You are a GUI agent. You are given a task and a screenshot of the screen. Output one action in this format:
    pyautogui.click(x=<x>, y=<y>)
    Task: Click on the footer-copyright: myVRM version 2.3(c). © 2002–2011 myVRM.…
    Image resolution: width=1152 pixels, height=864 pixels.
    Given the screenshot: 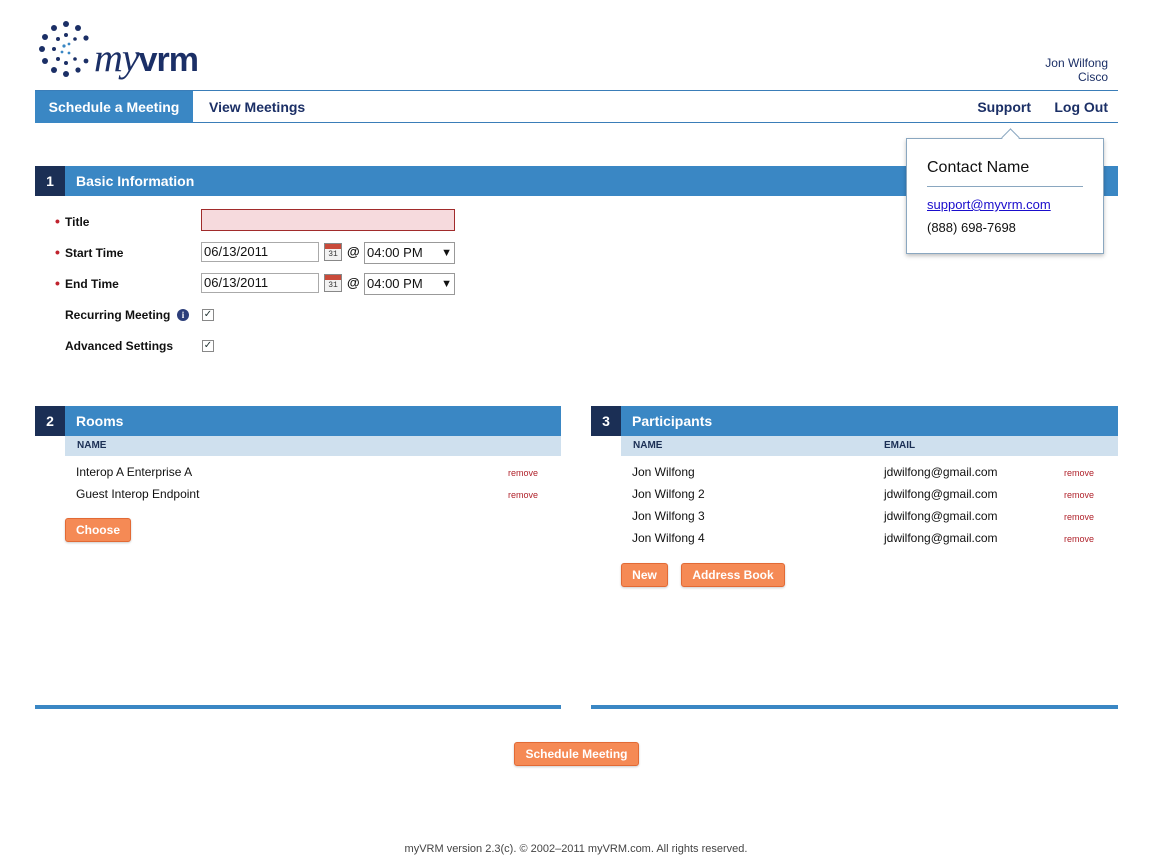 What is the action you would take?
    pyautogui.click(x=576, y=849)
    